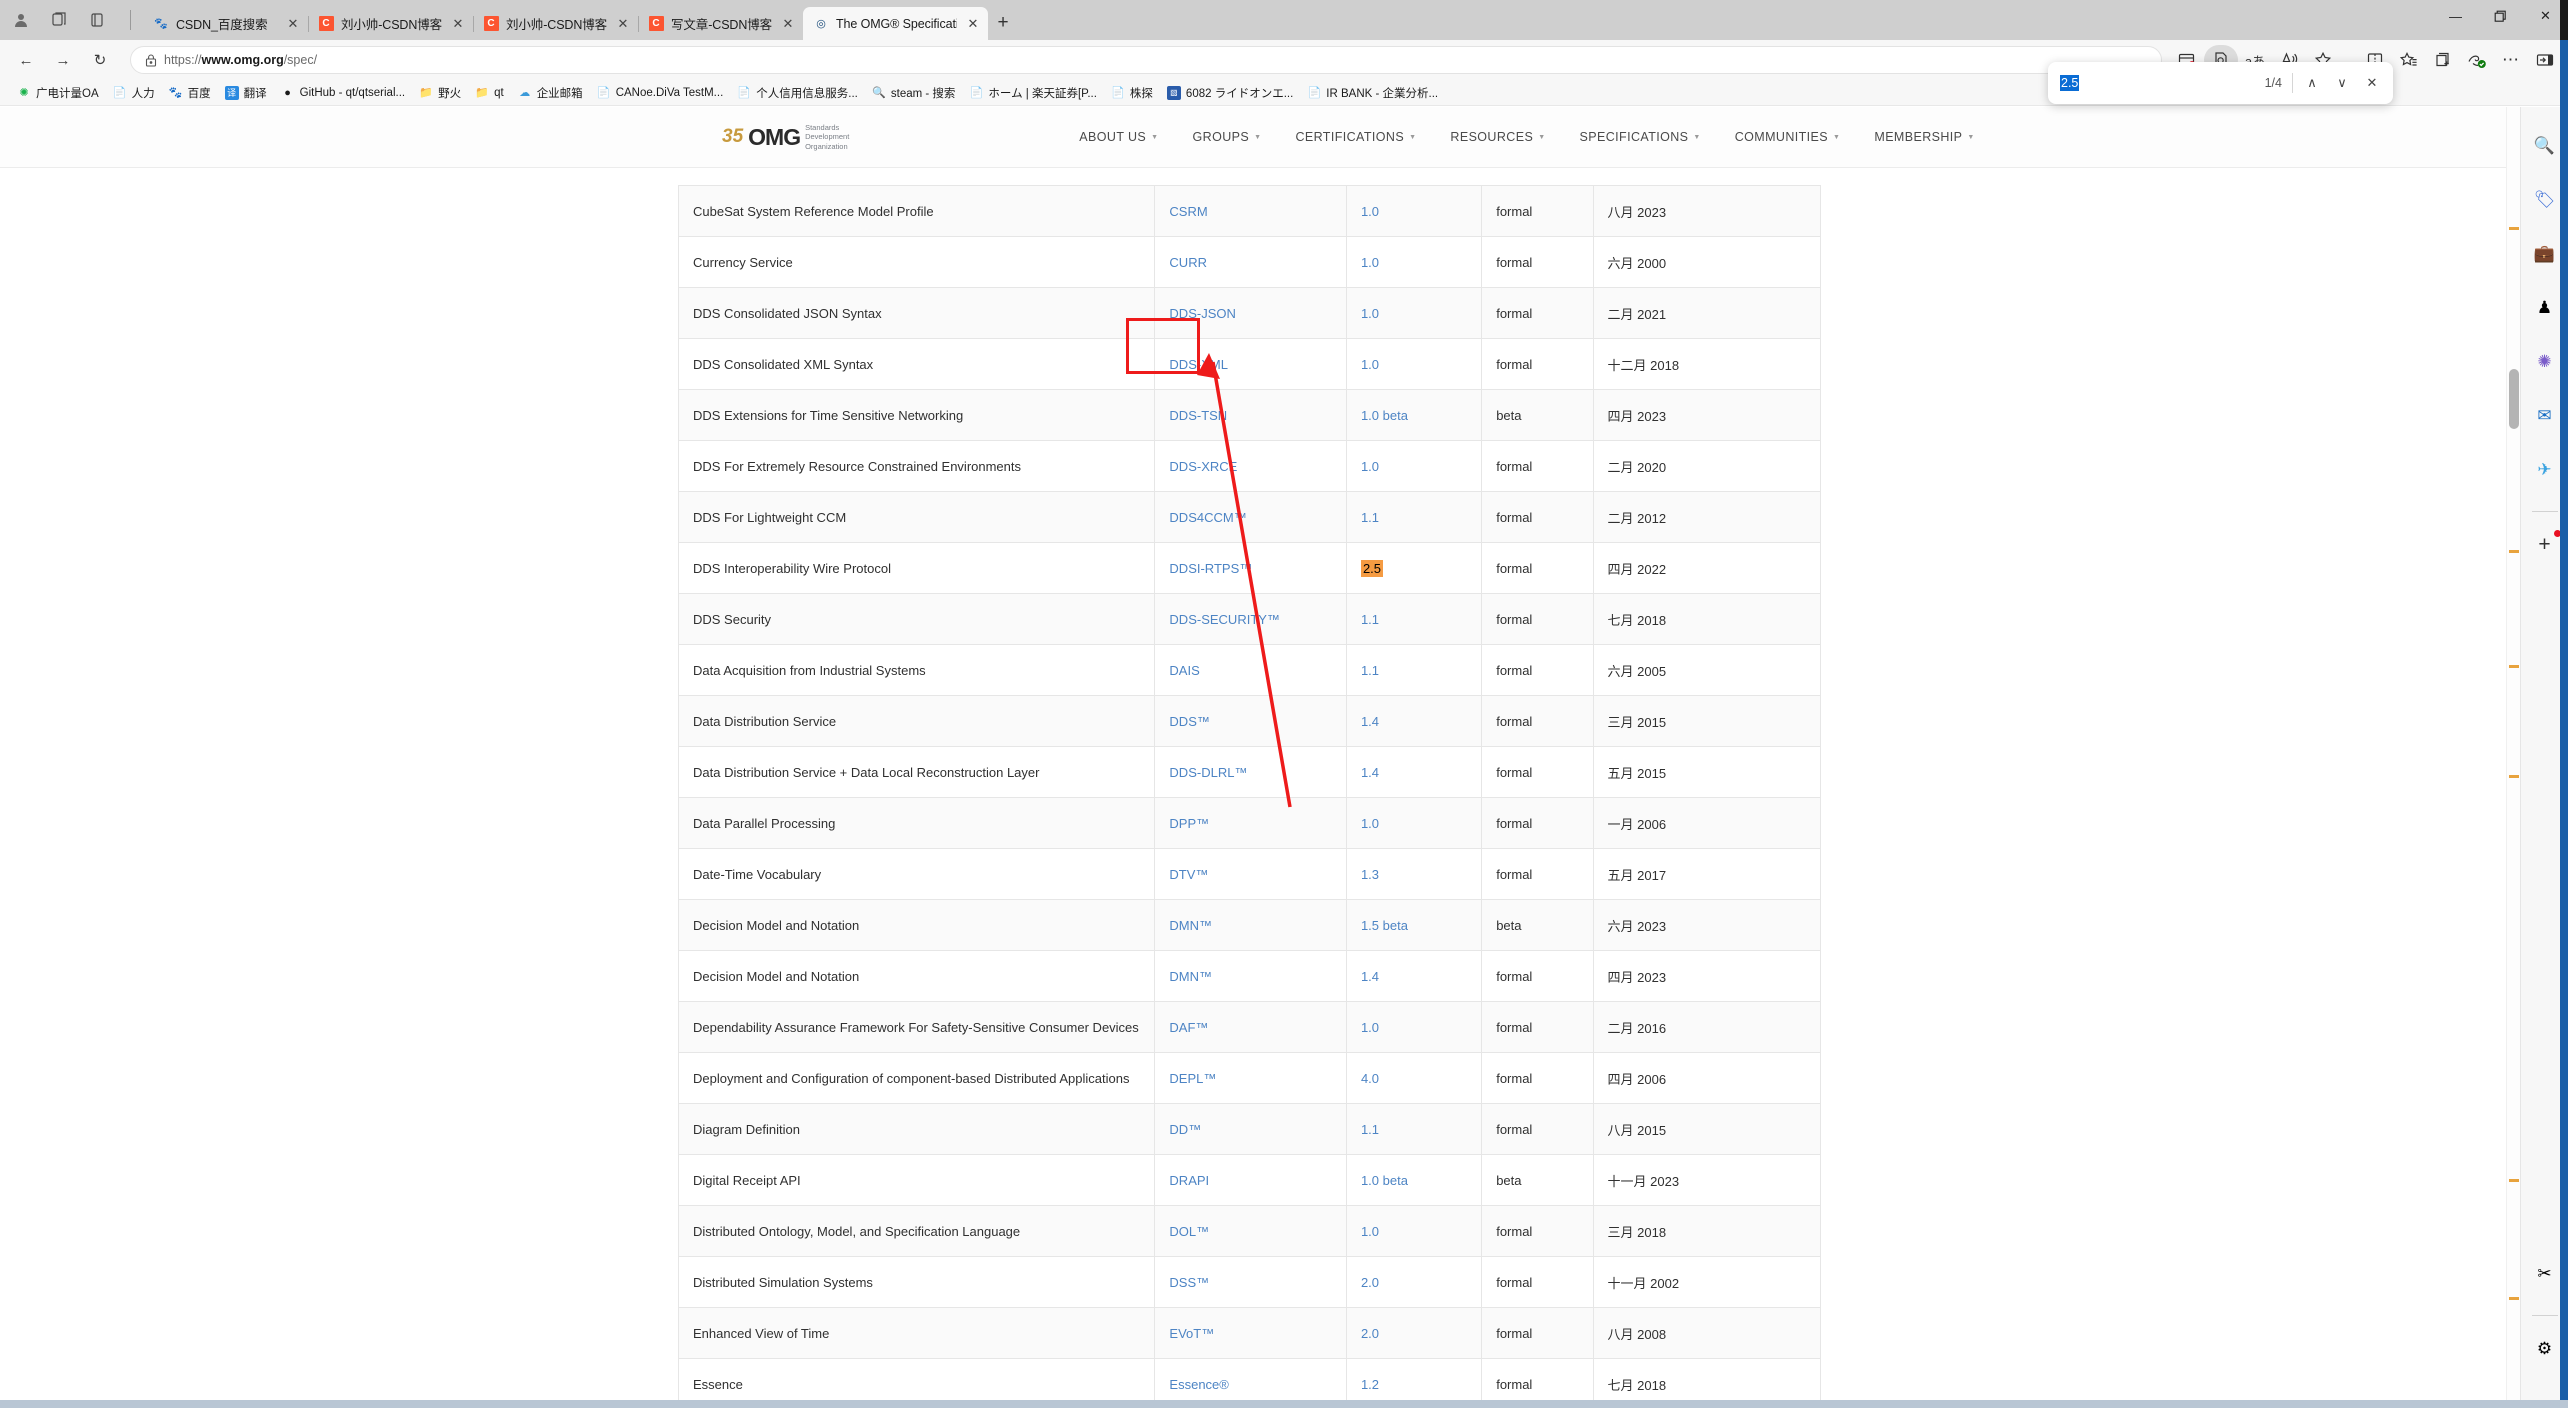 This screenshot has width=2568, height=1408. What do you see at coordinates (1414, 1333) in the screenshot?
I see `spec-version-cell: 2.0` at bounding box center [1414, 1333].